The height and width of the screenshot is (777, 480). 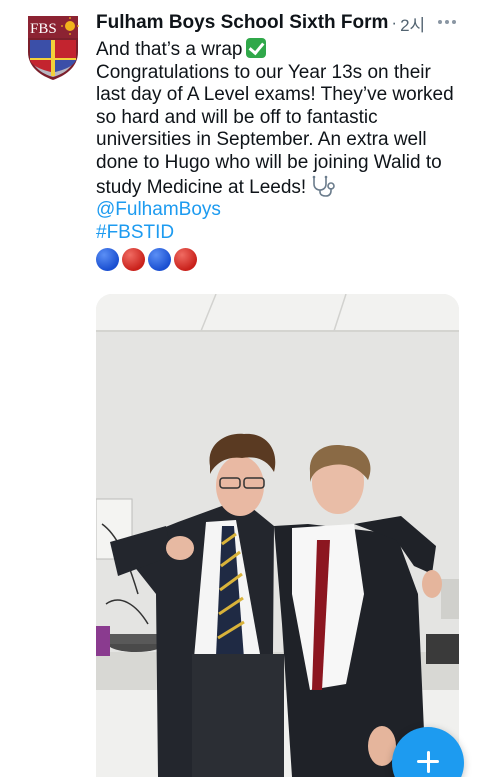 What do you see at coordinates (323, 186) in the screenshot?
I see `stethoscope-icon` at bounding box center [323, 186].